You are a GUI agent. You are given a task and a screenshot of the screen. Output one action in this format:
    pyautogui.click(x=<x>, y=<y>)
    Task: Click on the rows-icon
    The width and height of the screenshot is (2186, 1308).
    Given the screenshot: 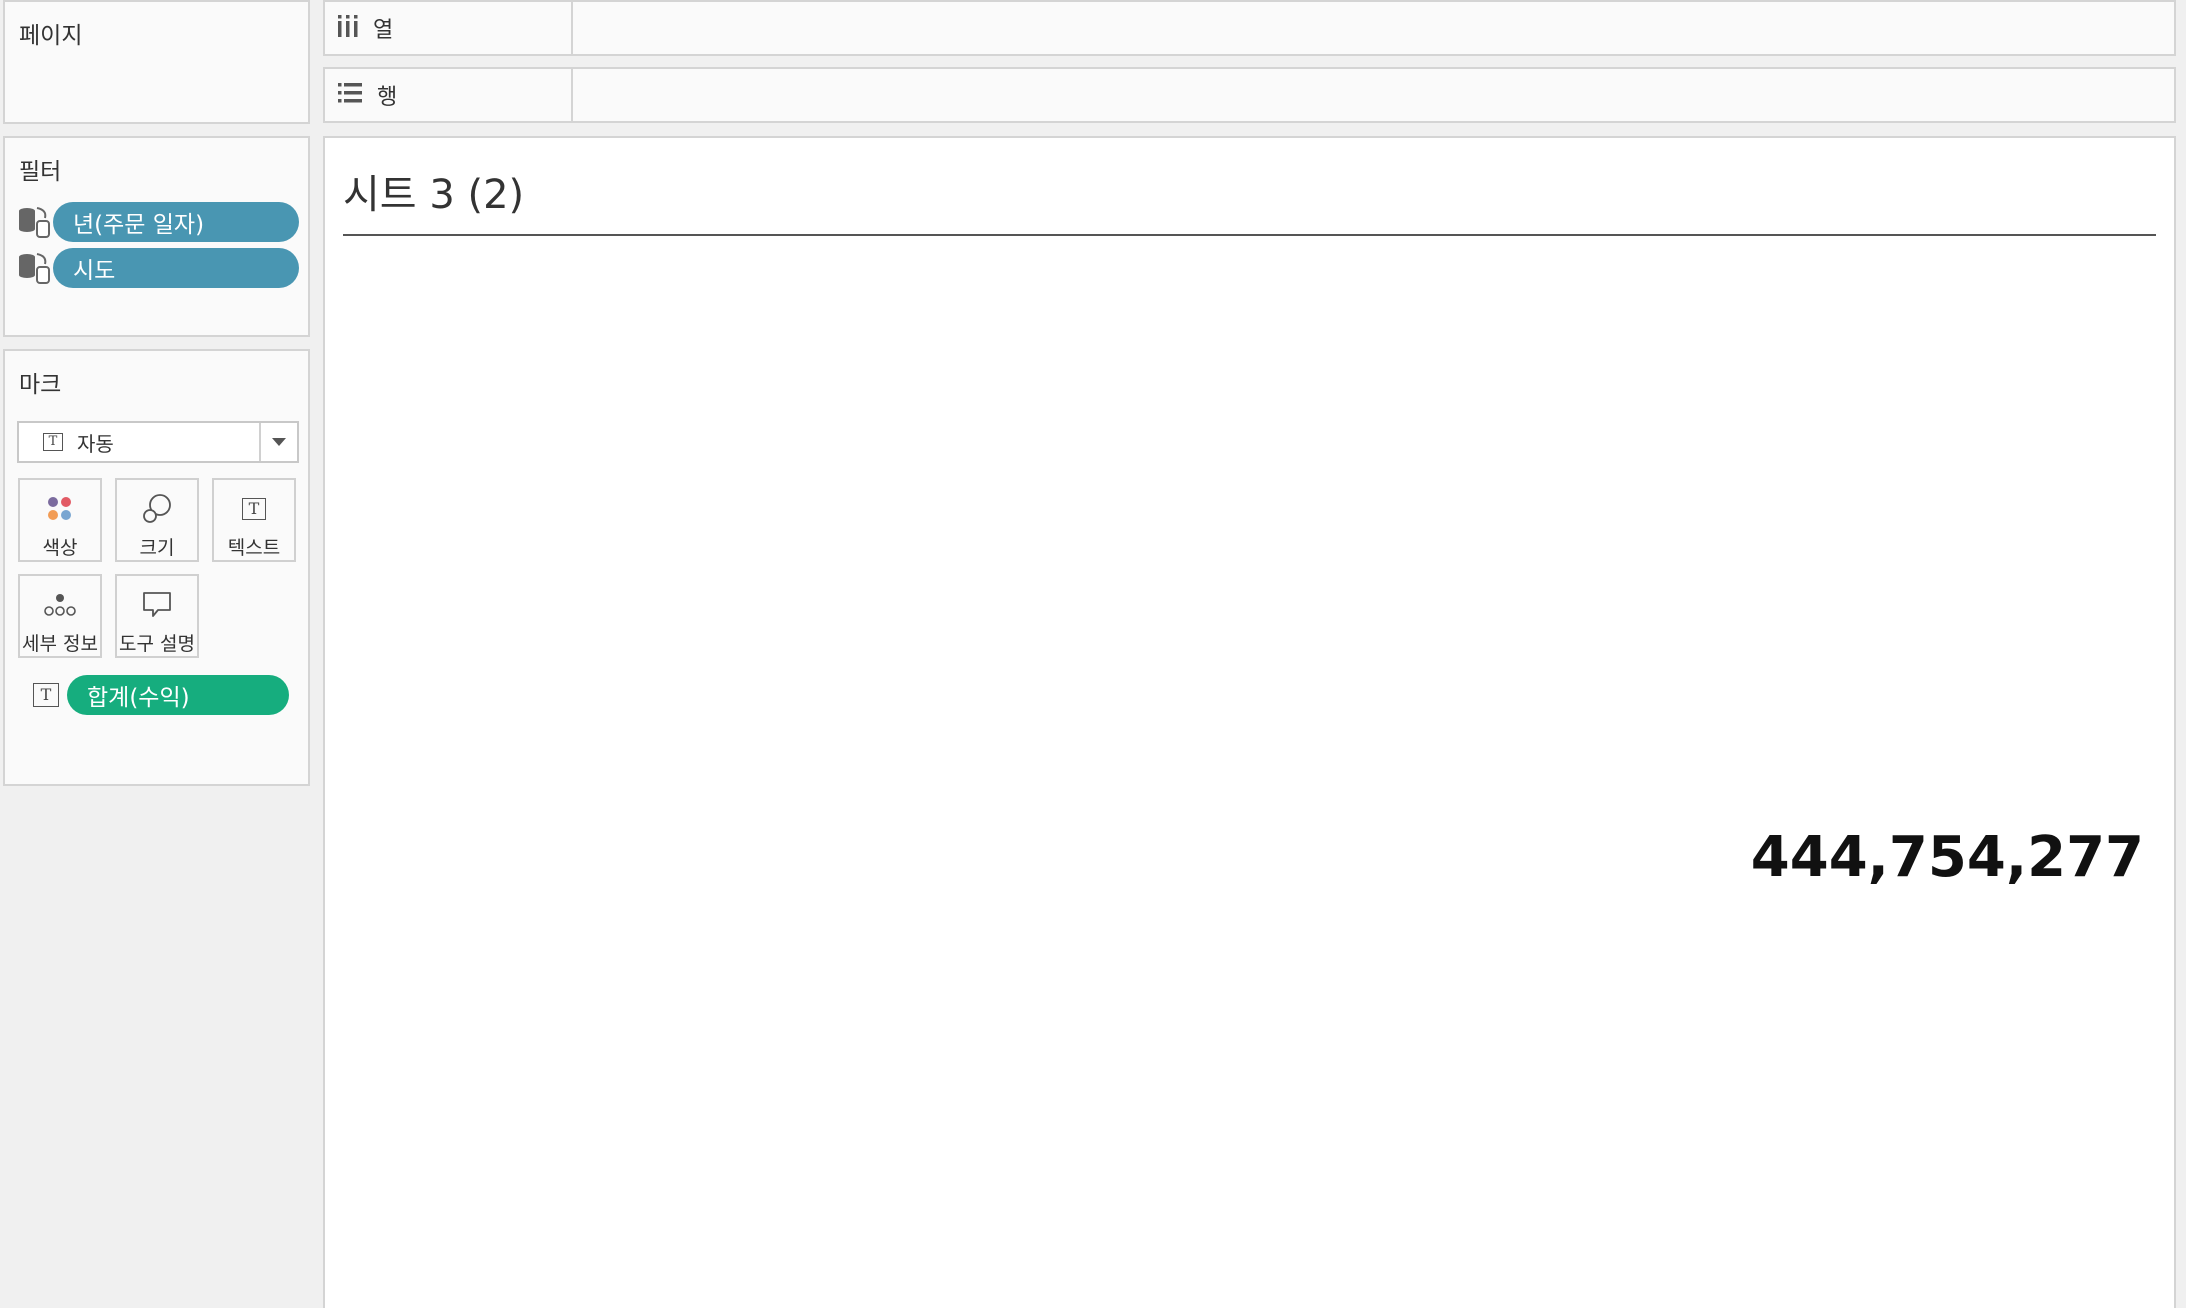 What is the action you would take?
    pyautogui.click(x=350, y=95)
    